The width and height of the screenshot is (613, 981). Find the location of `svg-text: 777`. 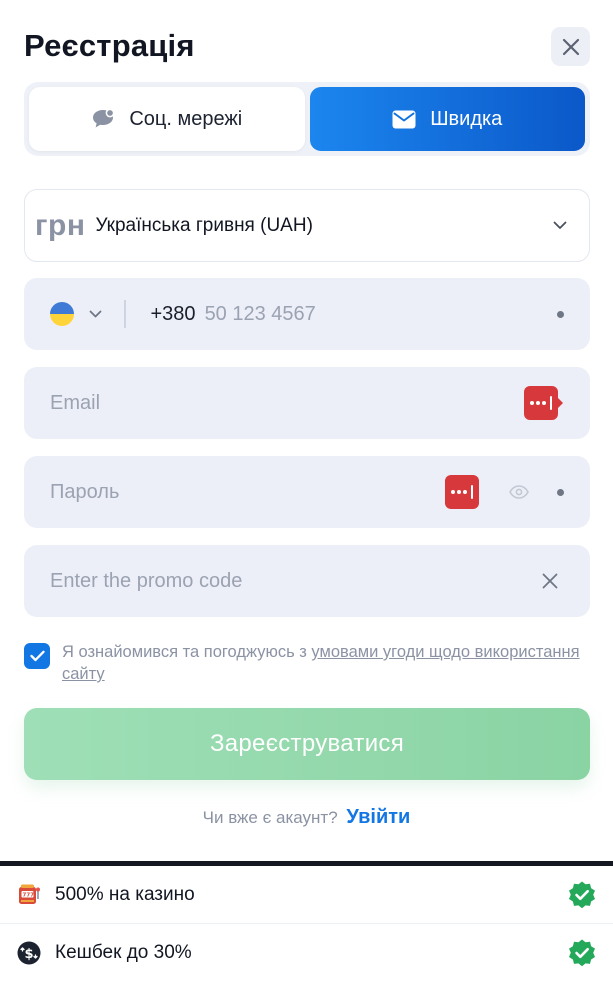

svg-text: 777 is located at coordinates (29, 895).